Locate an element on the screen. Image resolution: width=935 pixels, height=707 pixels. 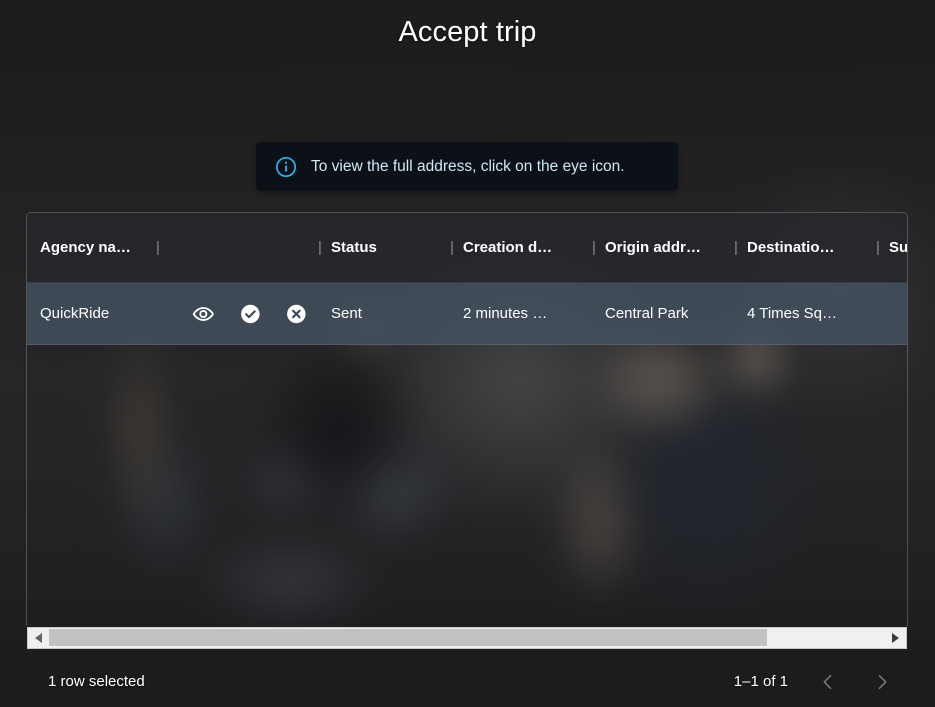
info-circle-icon is located at coordinates (286, 166).